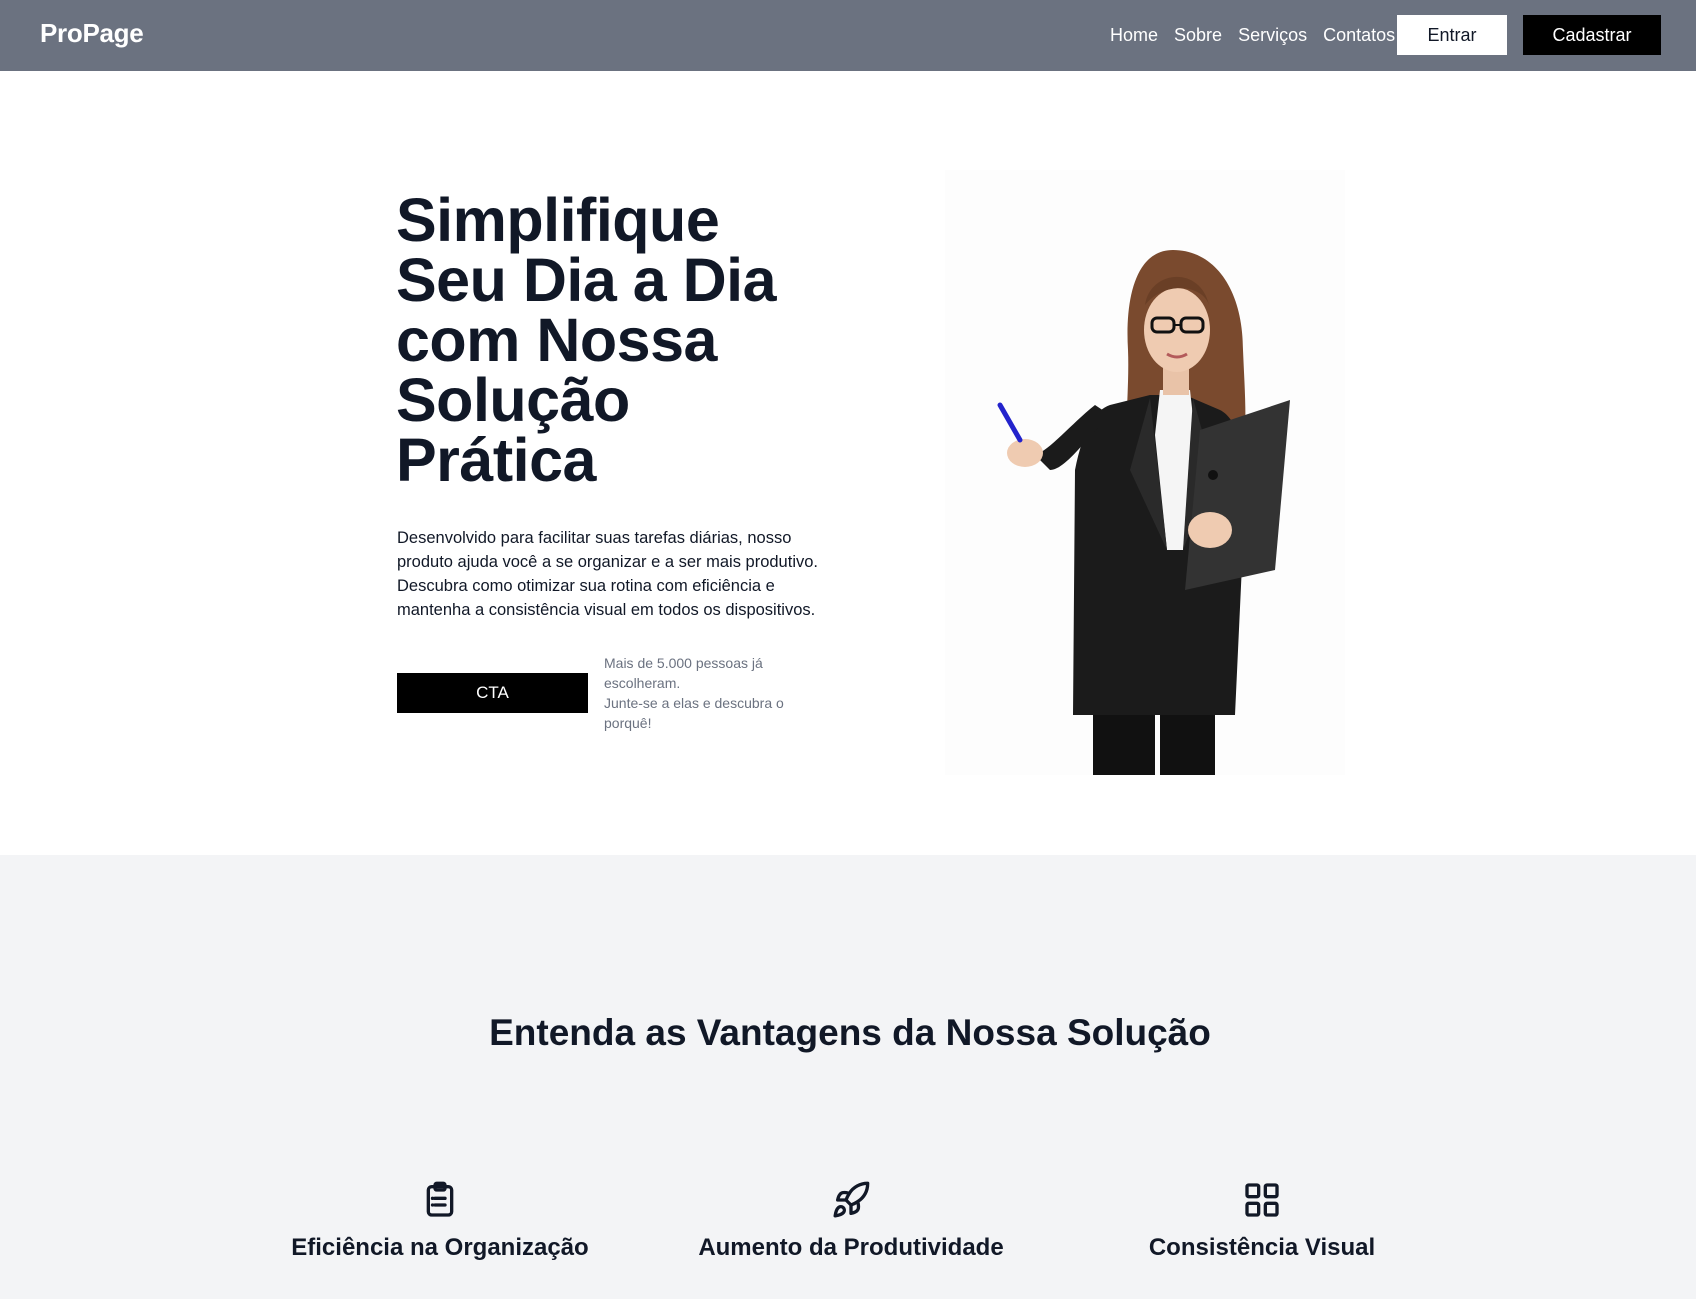  What do you see at coordinates (440, 1221) in the screenshot?
I see `feature-card-organization: Eficiência na Organização` at bounding box center [440, 1221].